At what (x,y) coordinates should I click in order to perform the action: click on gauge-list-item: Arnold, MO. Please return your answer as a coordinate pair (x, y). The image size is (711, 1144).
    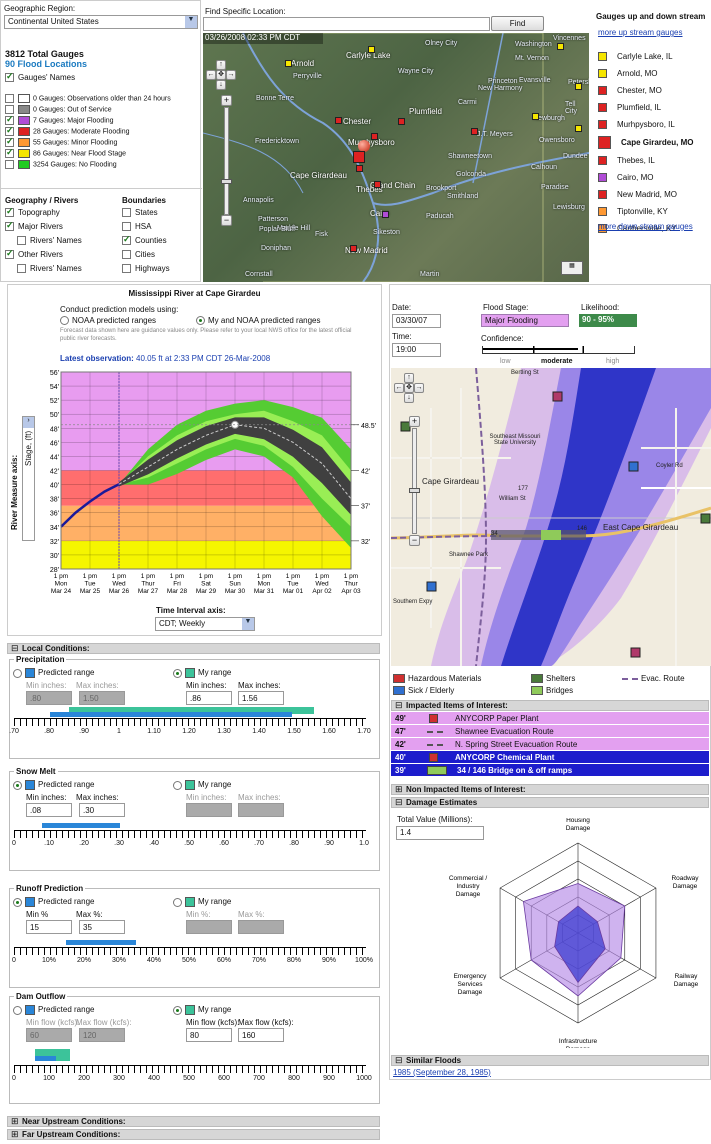
    Looking at the image, I should click on (654, 73).